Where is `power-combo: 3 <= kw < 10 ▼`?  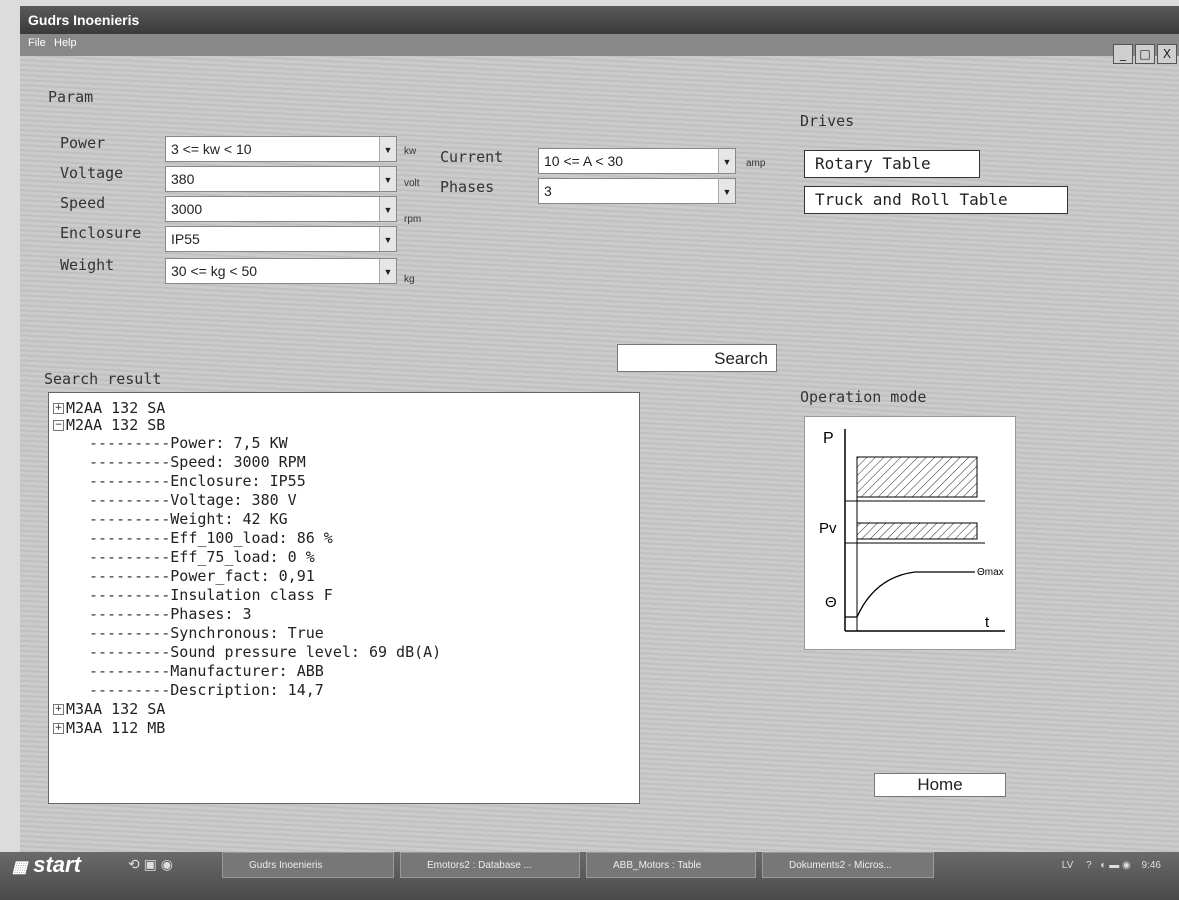 power-combo: 3 <= kw < 10 ▼ is located at coordinates (281, 149).